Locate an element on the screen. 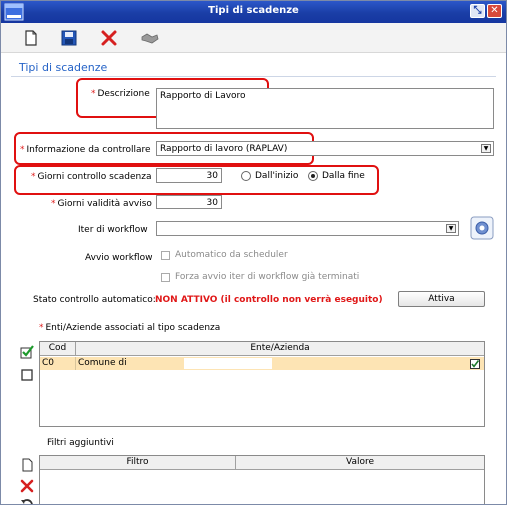 The height and width of the screenshot is (505, 507). automatico-scheduler-checkbox: Automatico da scheduler is located at coordinates (224, 255).